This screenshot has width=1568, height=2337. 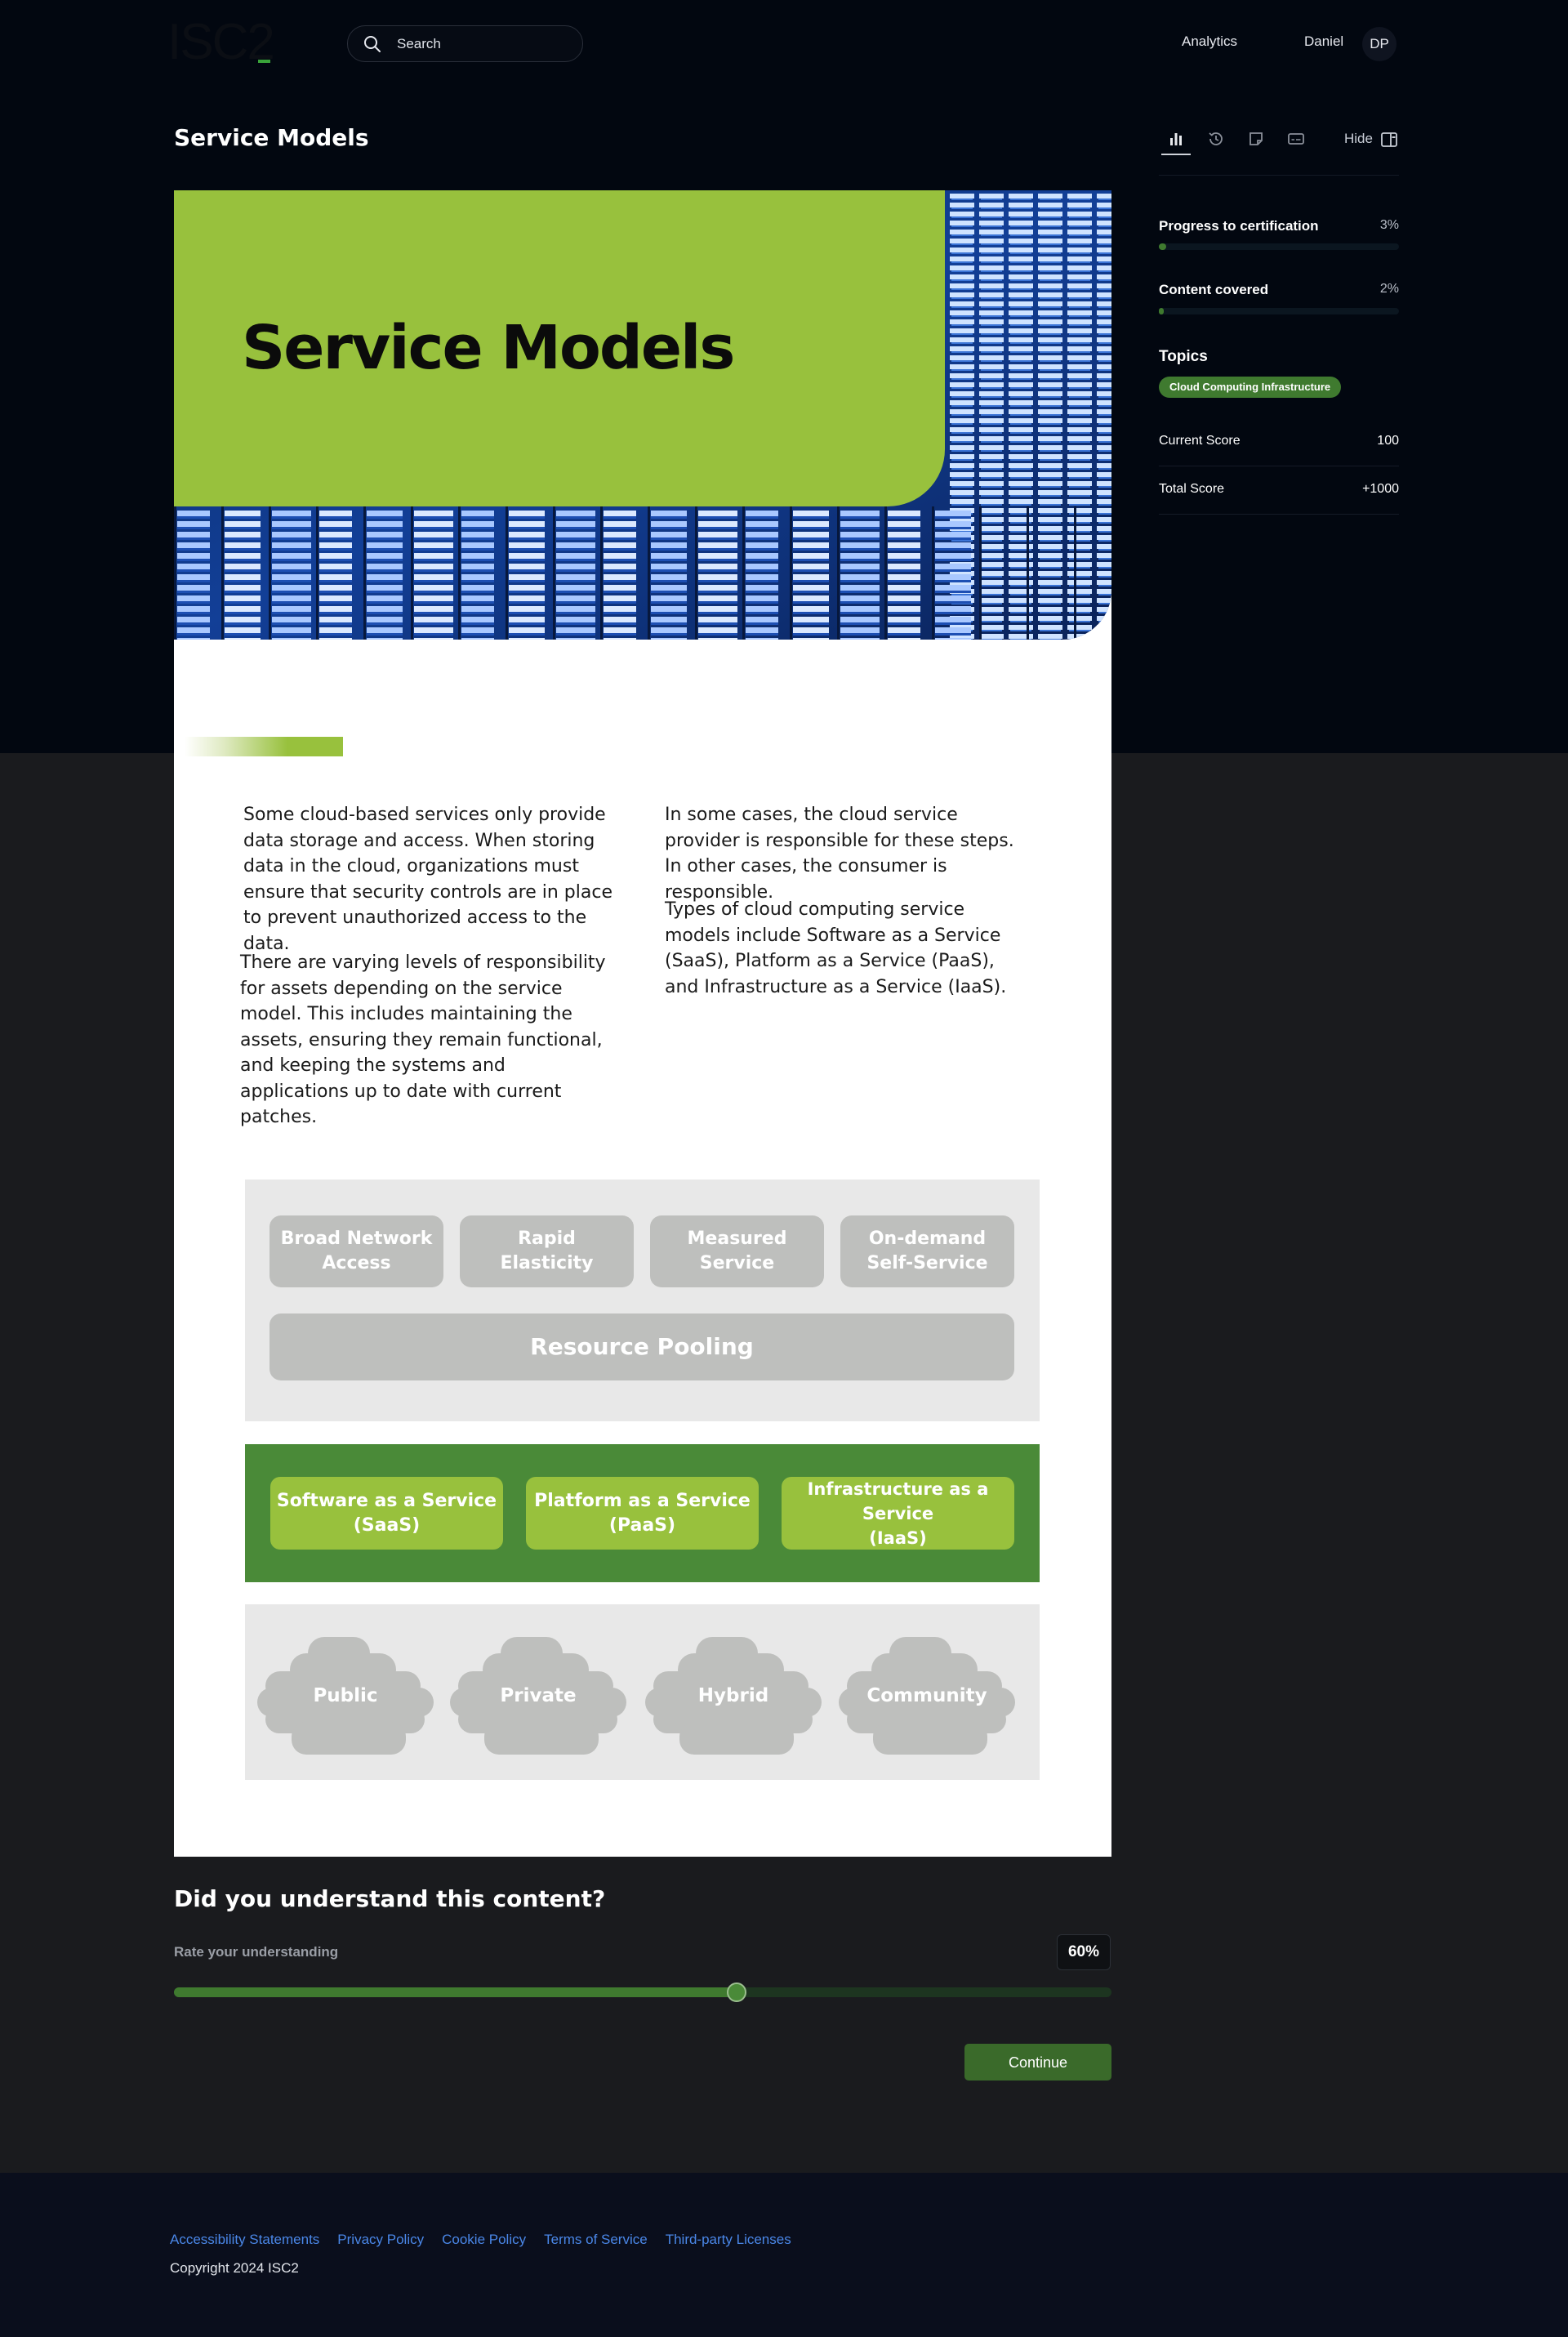 I want to click on nav-analytics: Analytics, so click(x=1209, y=41).